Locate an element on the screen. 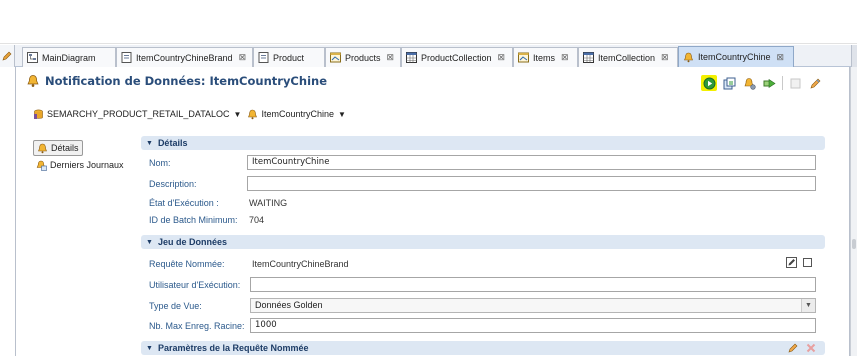  section-title: Jeu de Données is located at coordinates (192, 242).